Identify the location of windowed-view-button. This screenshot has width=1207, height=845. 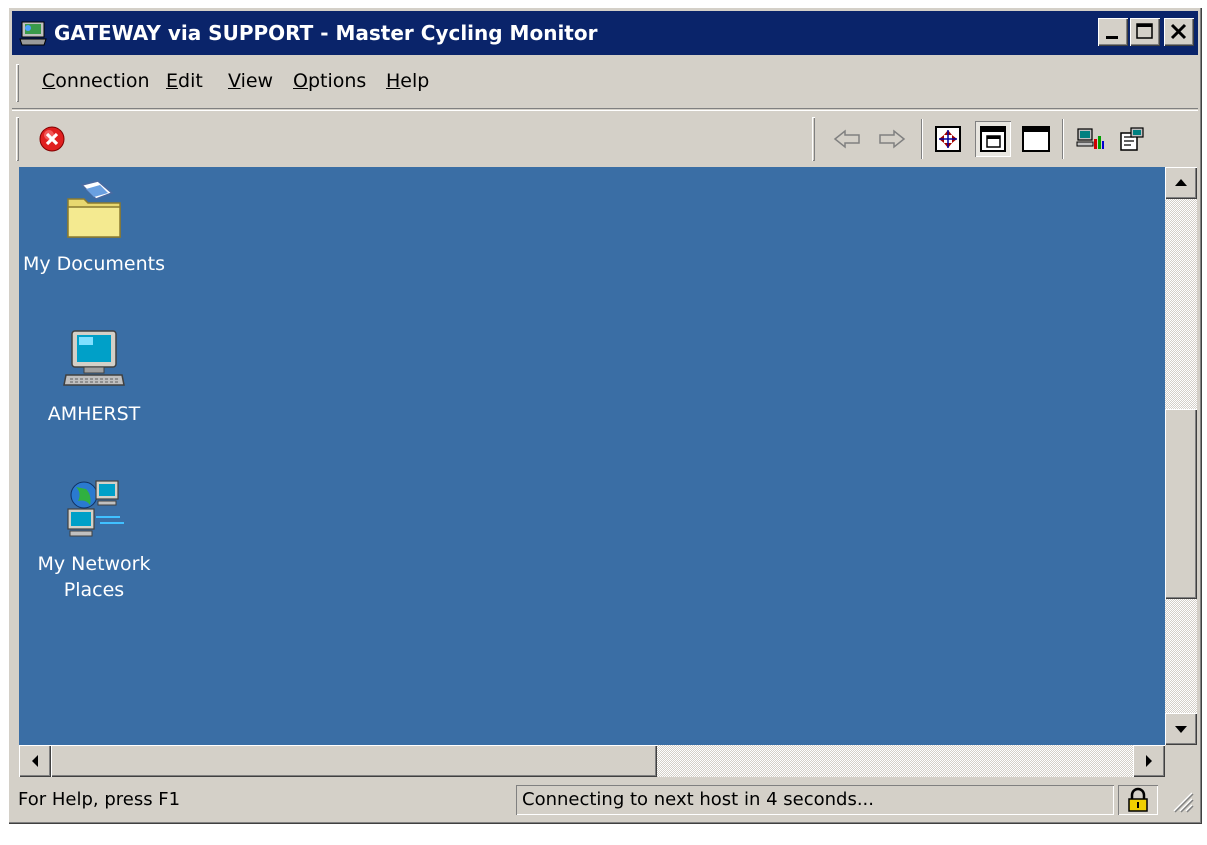
(993, 139).